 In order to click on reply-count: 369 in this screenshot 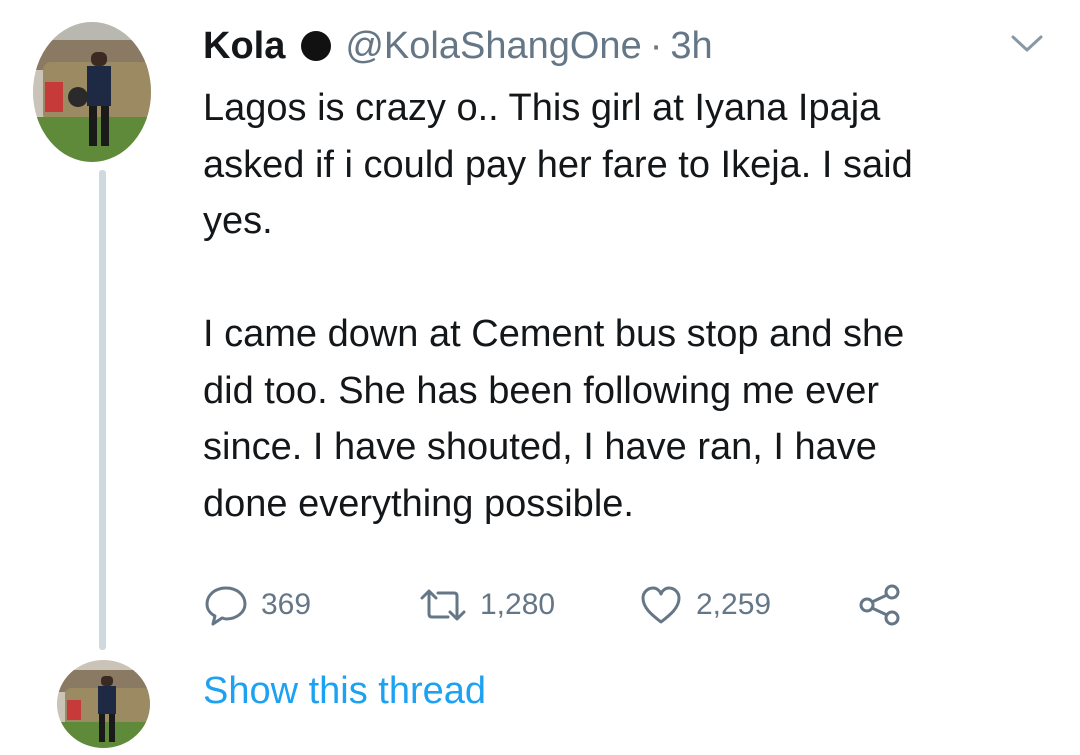, I will do `click(286, 604)`.